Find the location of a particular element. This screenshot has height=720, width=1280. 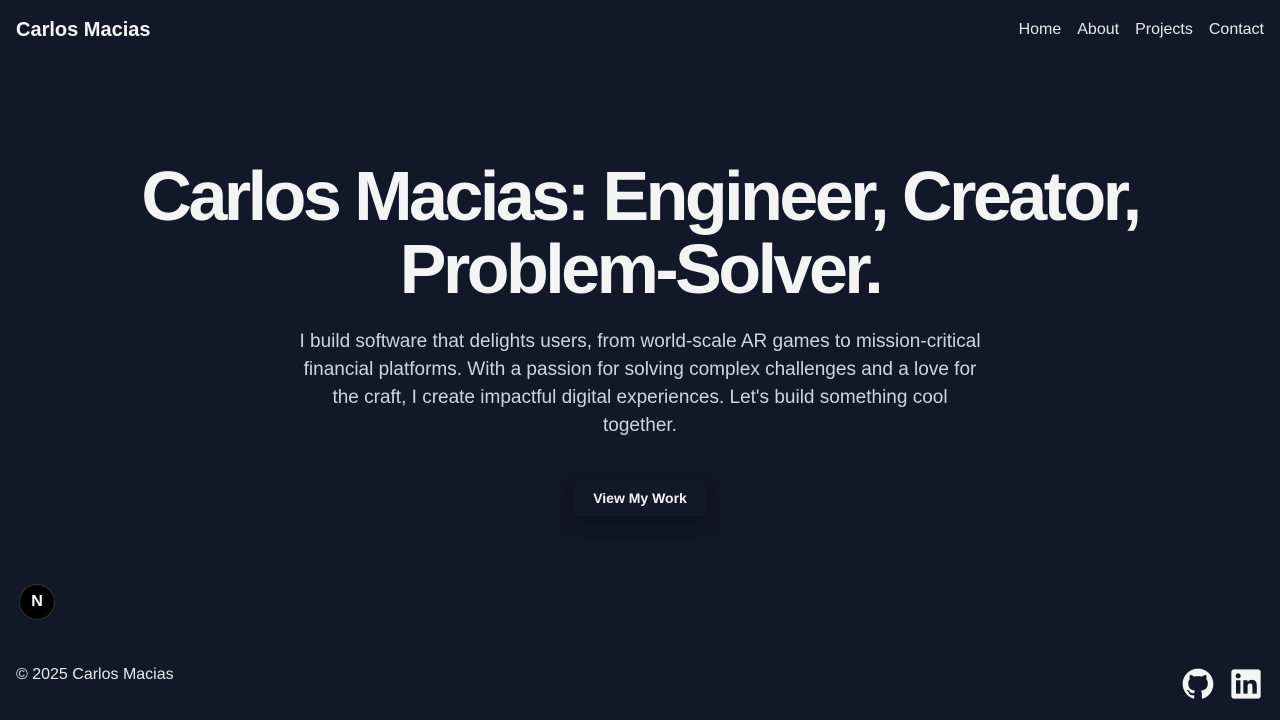

social-links is located at coordinates (1222, 684).